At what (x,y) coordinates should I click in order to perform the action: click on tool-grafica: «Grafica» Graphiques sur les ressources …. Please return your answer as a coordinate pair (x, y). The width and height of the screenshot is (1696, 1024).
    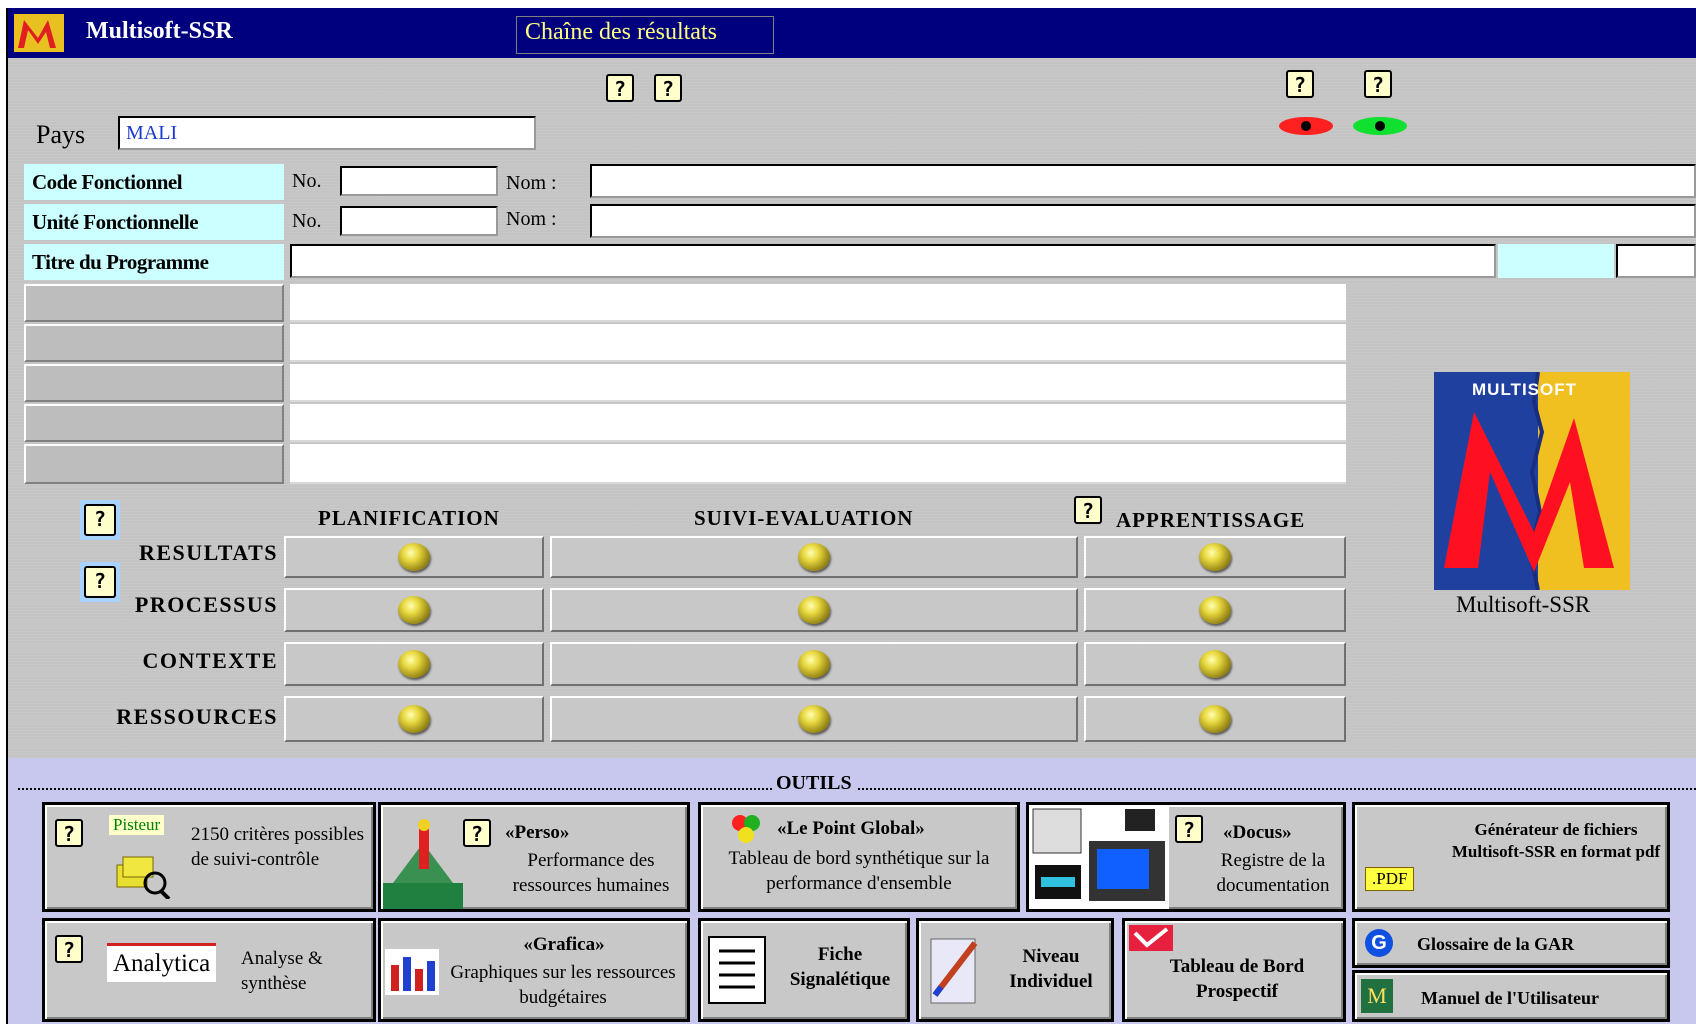
    Looking at the image, I should click on (534, 970).